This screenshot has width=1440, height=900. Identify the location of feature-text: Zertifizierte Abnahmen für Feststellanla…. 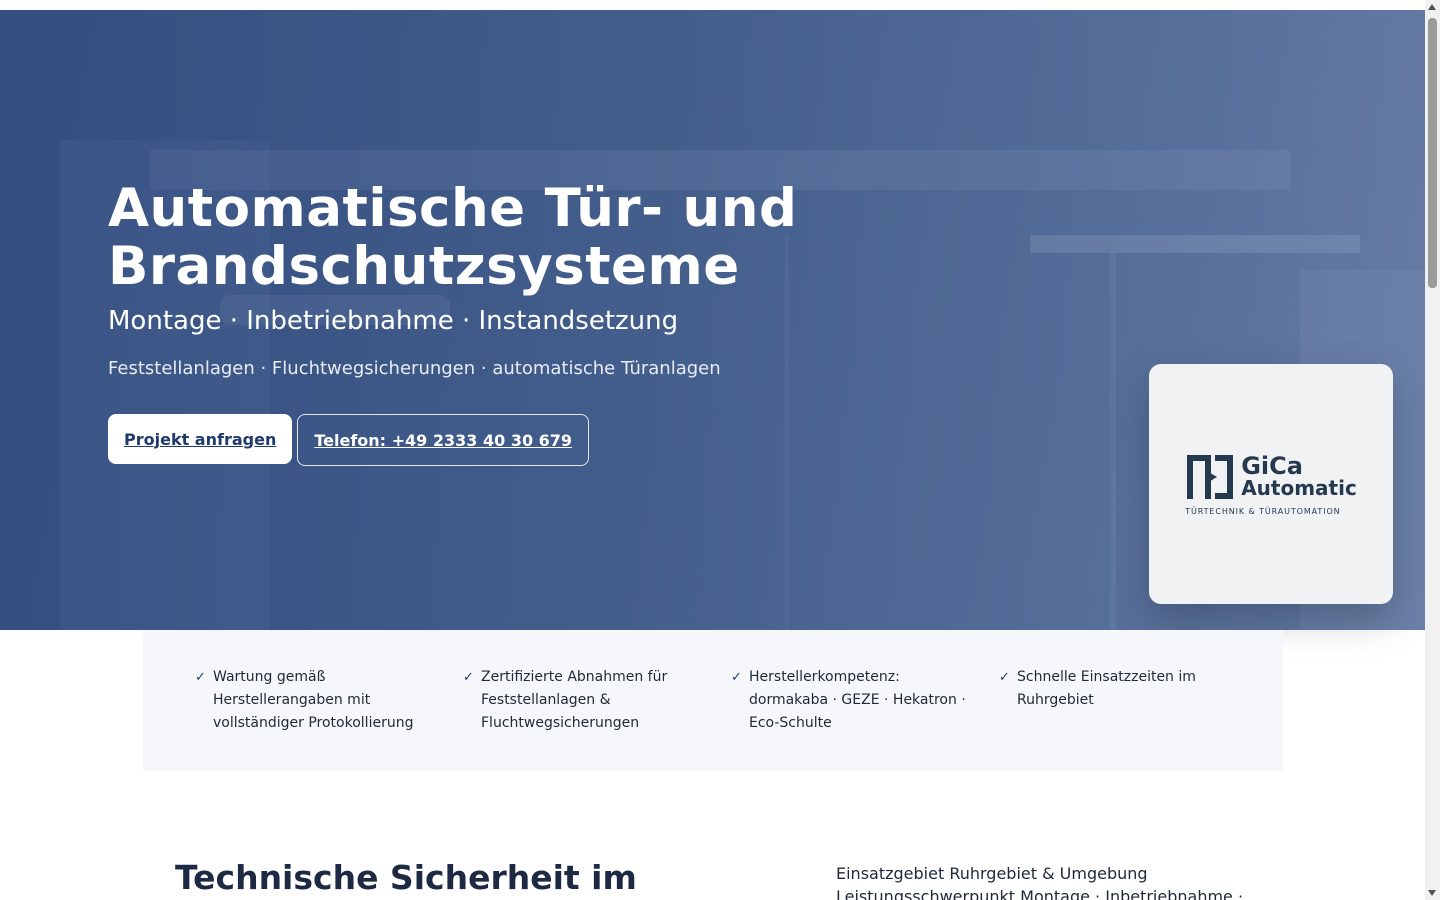
(574, 700).